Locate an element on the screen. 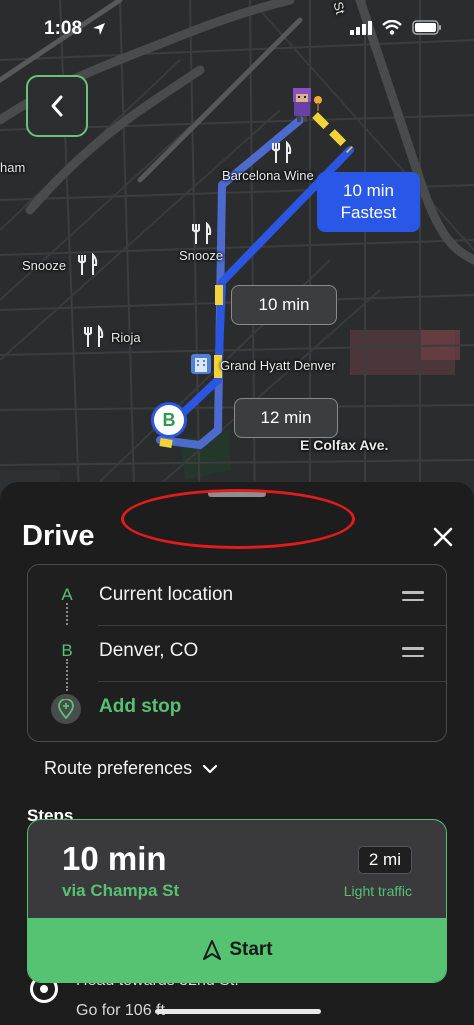  map-label-snooze-center: Snooze is located at coordinates (201, 255).